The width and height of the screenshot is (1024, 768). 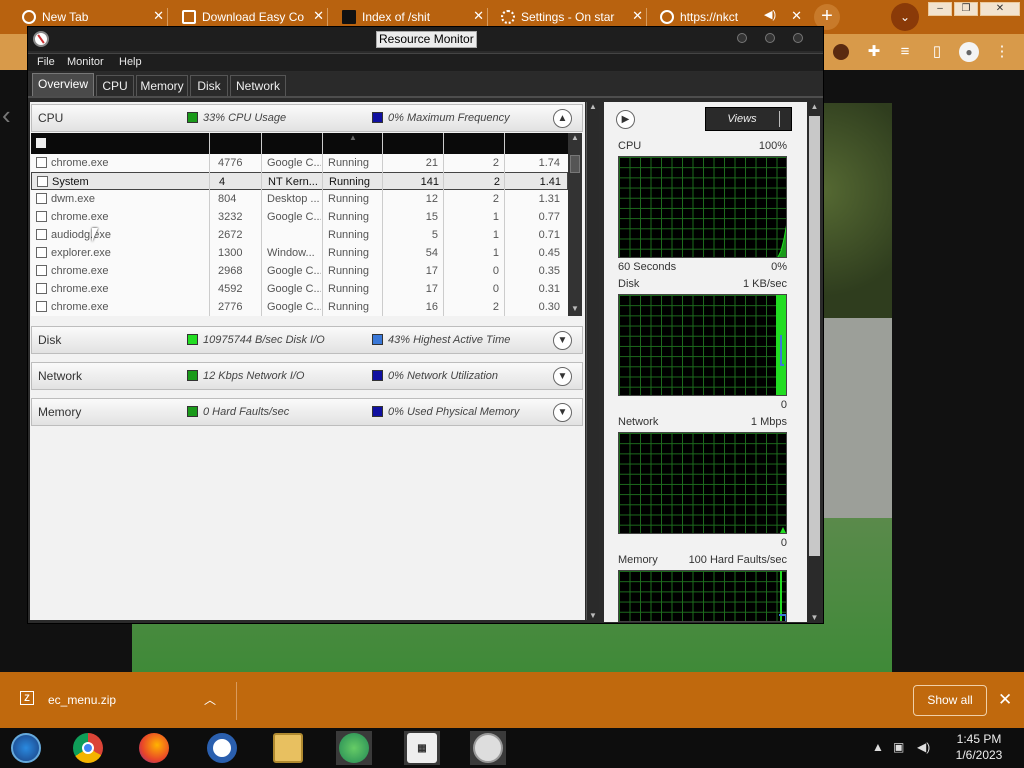 I want to click on cpu-section-title: CPU, so click(x=51, y=118).